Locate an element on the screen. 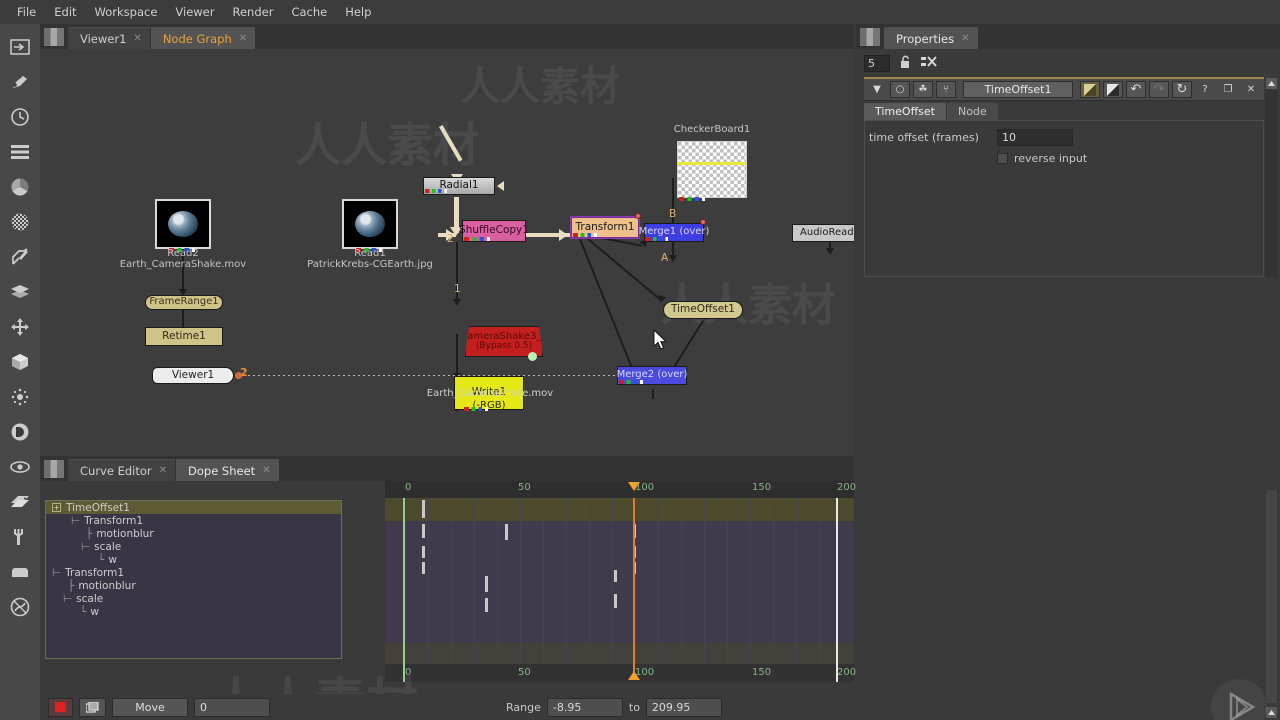 This screenshot has width=1280, height=720. node-camerashake3-1: CameraShake3_1 (Bypass 0.5) is located at coordinates (504, 343).